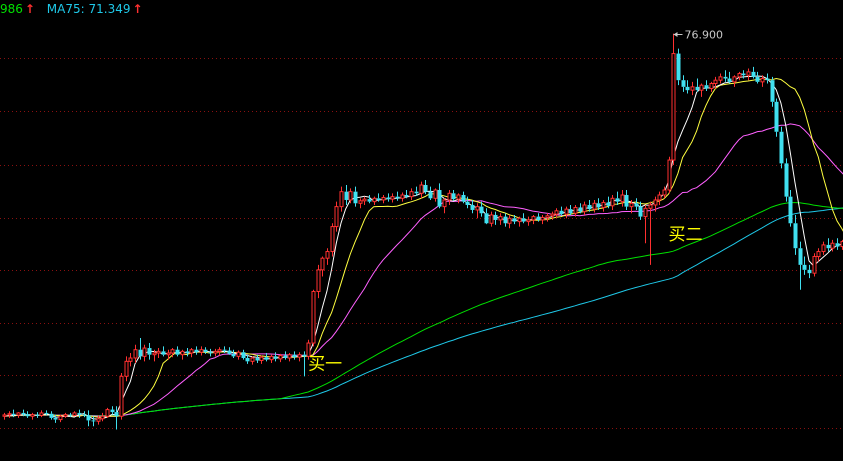 The width and height of the screenshot is (843, 461). I want to click on ma-legend: 986 ↑ MA75: 71.349 ↑, so click(71, 9).